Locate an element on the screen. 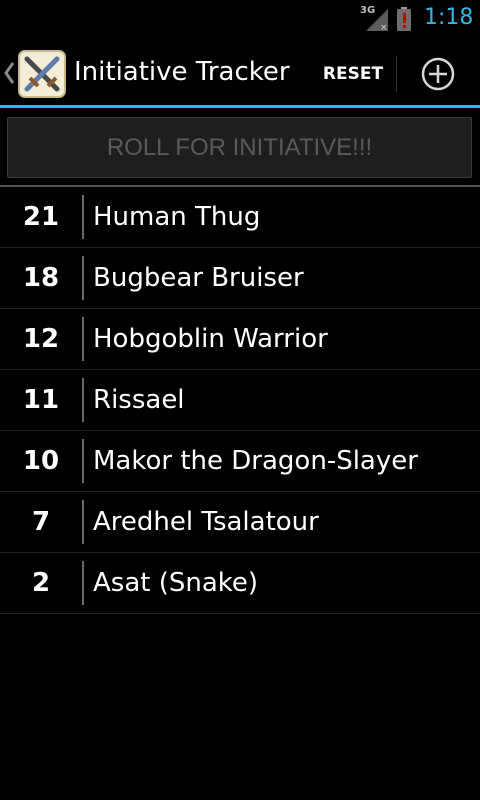 Image resolution: width=480 pixels, height=800 pixels. signal-icon: × is located at coordinates (377, 20).